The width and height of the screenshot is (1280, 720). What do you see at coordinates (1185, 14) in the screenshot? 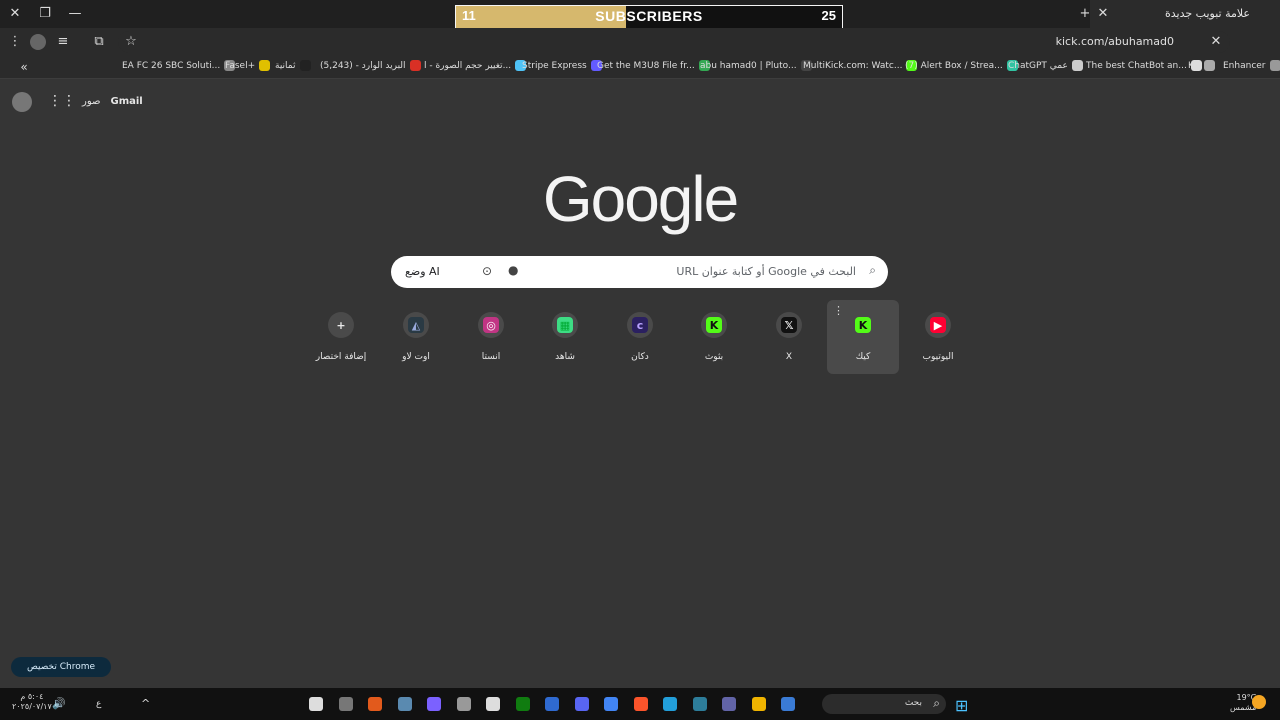
I see `active-tab: ✕ علامة تبويب جديدة` at bounding box center [1185, 14].